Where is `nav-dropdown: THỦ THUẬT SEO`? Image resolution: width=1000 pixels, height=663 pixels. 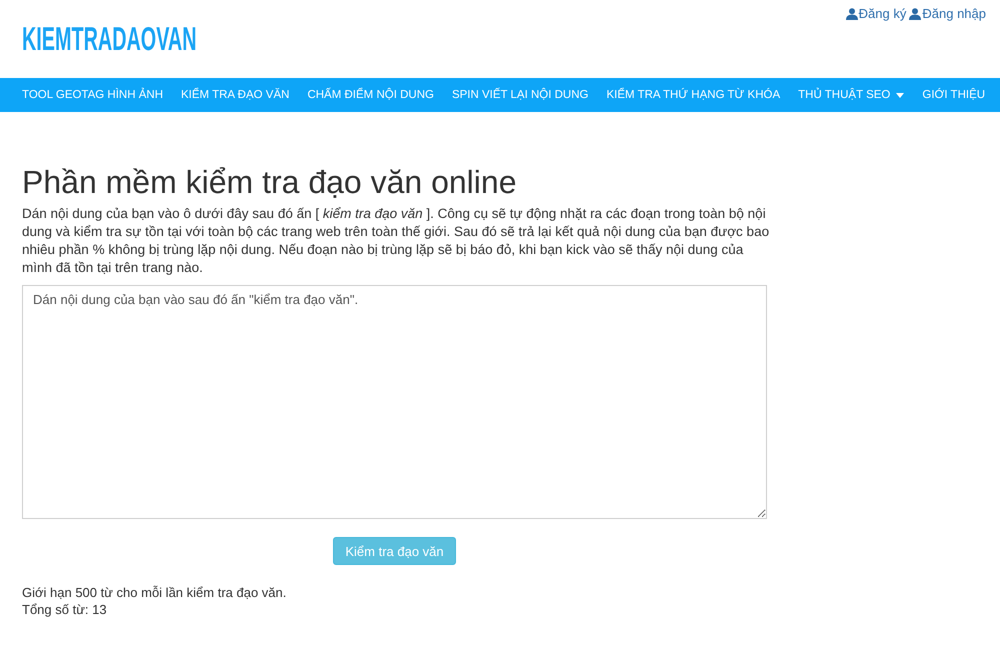 nav-dropdown: THỦ THUẬT SEO is located at coordinates (851, 95).